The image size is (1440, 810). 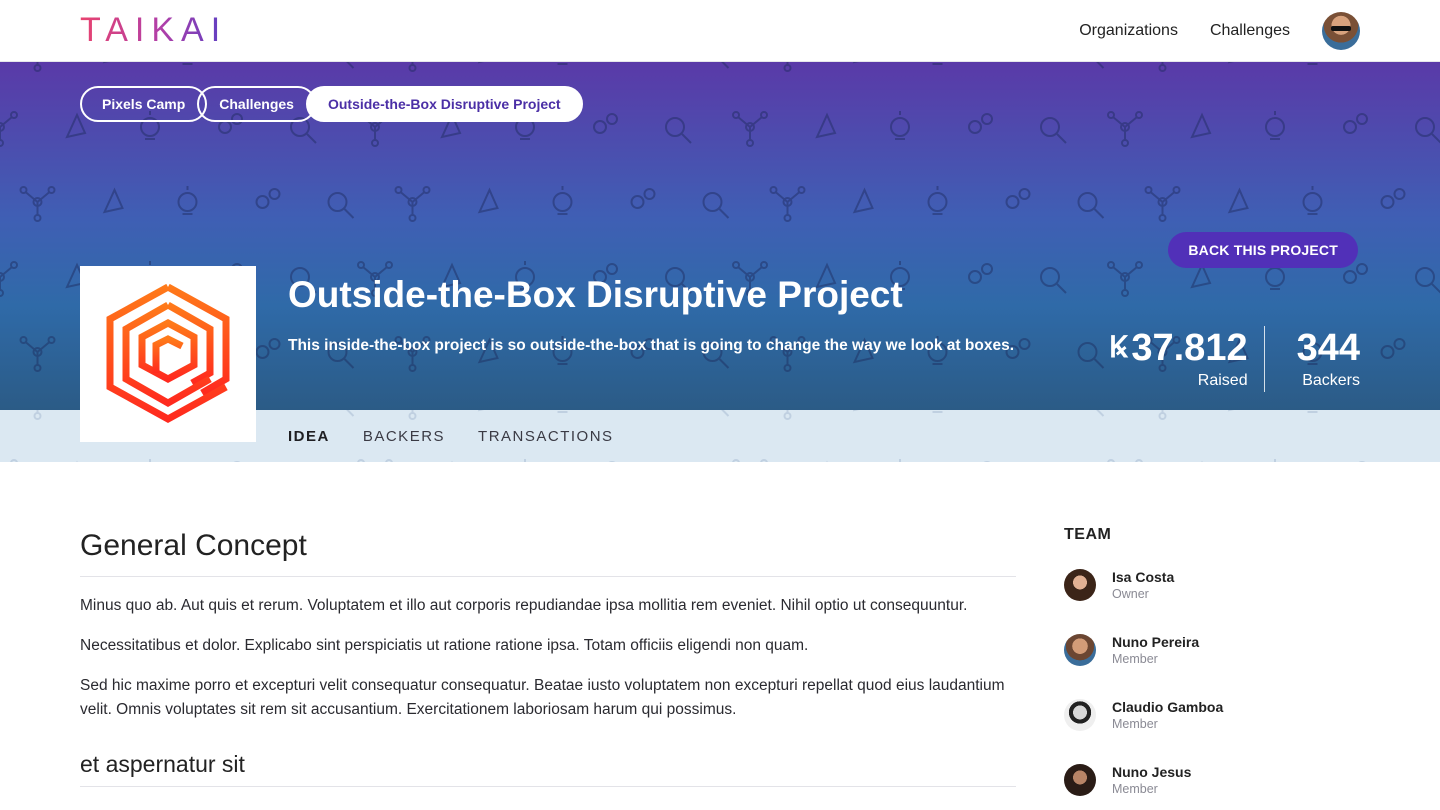 What do you see at coordinates (451, 436) in the screenshot?
I see `tabs: IDEA BACKERS TRANSACTIONS` at bounding box center [451, 436].